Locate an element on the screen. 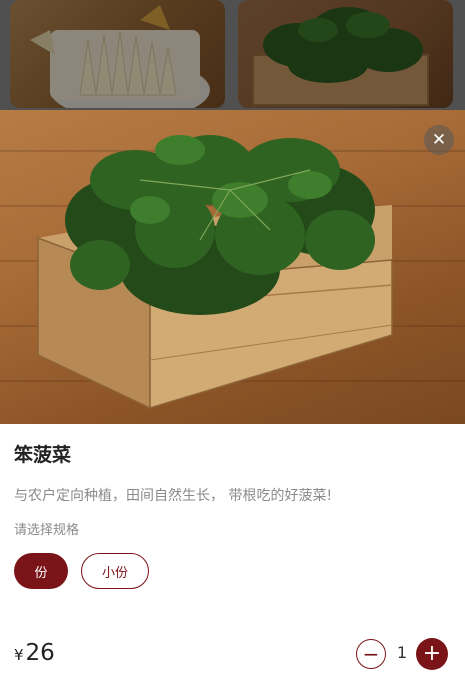 Image resolution: width=465 pixels, height=684 pixels. currency-symbol: ¥ is located at coordinates (19, 655).